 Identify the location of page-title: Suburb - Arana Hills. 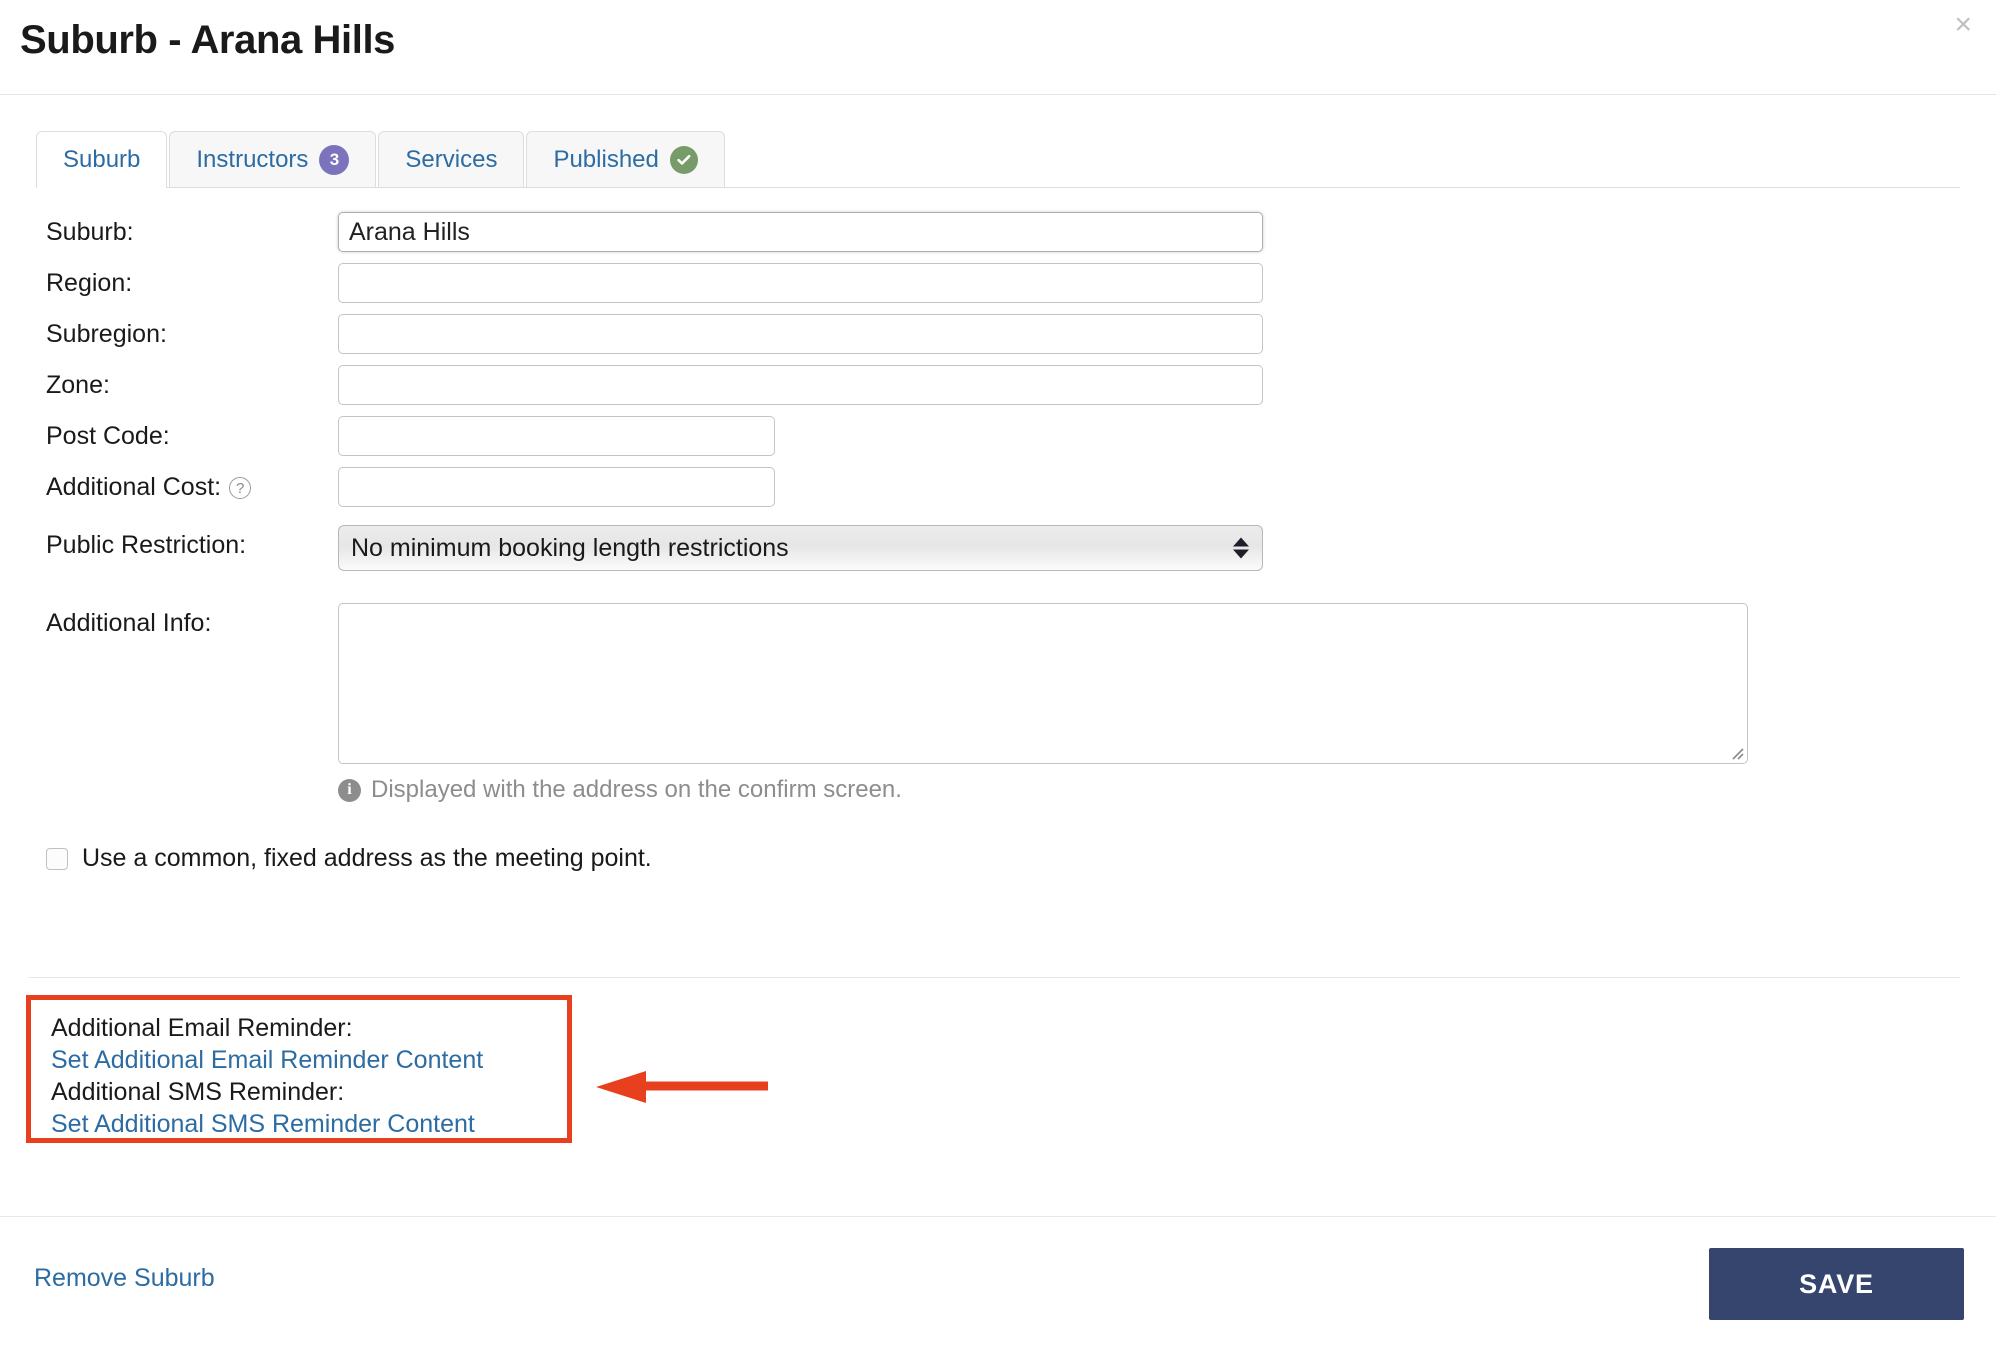
(208, 40).